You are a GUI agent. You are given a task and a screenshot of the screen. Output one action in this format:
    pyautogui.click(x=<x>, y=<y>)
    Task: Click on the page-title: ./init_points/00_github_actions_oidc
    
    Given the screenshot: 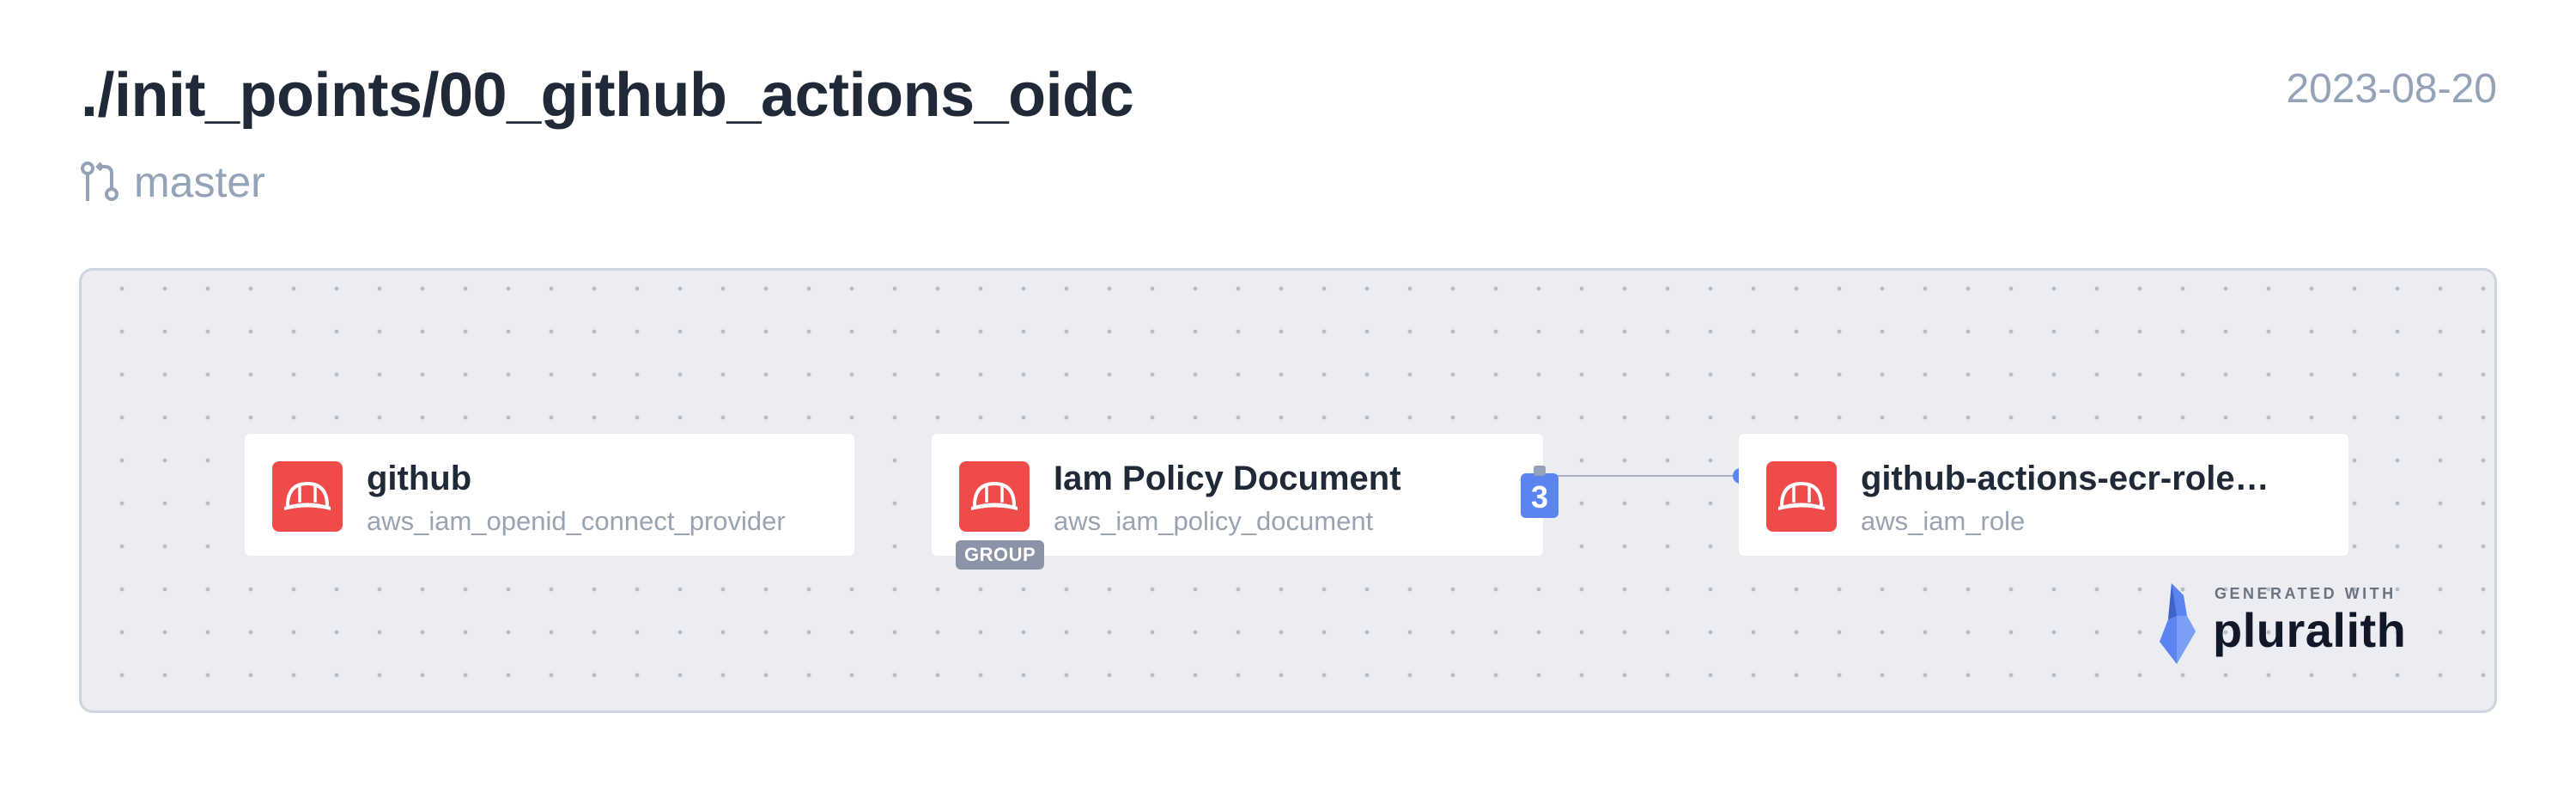 What is the action you would take?
    pyautogui.click(x=607, y=95)
    